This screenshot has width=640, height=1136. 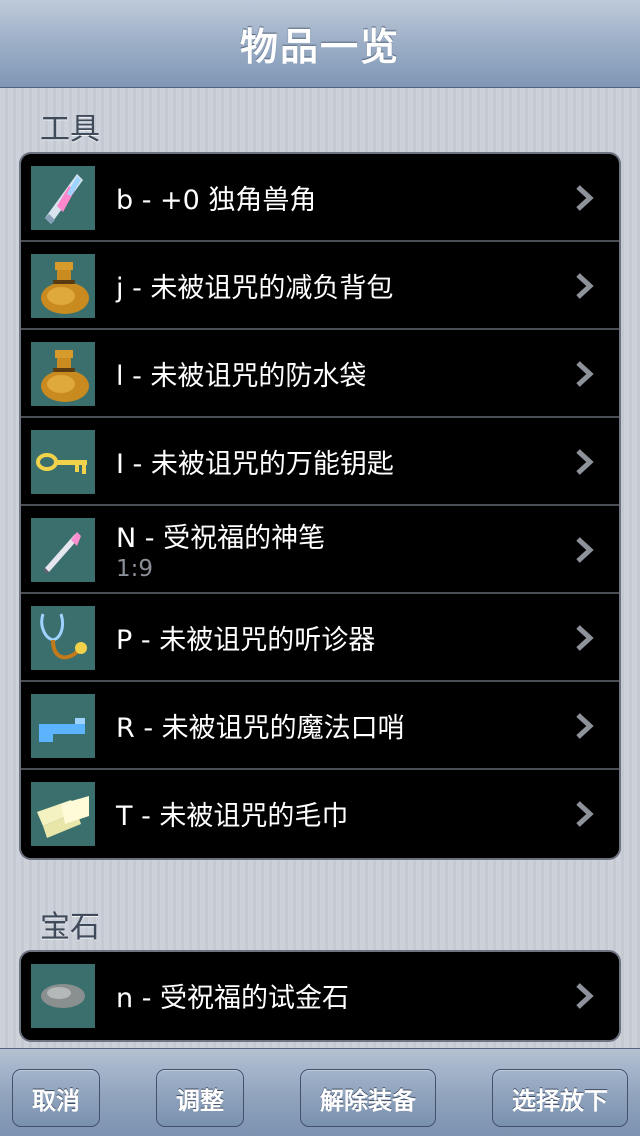 I want to click on list-item: j - 未被诅咒的减负背包, so click(x=320, y=286).